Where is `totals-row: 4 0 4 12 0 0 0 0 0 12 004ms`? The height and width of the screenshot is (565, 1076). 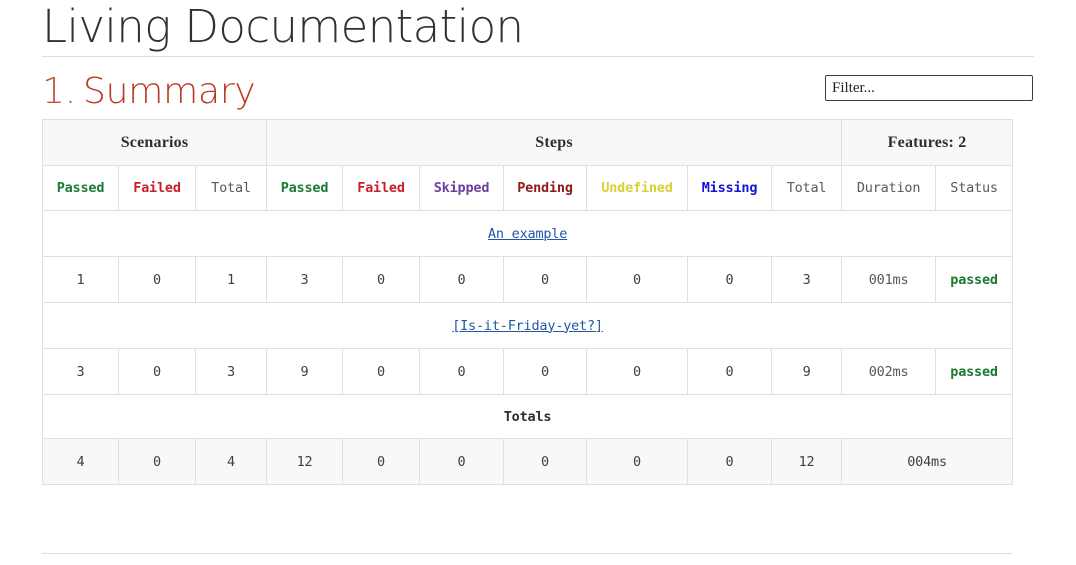
totals-row: 4 0 4 12 0 0 0 0 0 12 004ms is located at coordinates (528, 461).